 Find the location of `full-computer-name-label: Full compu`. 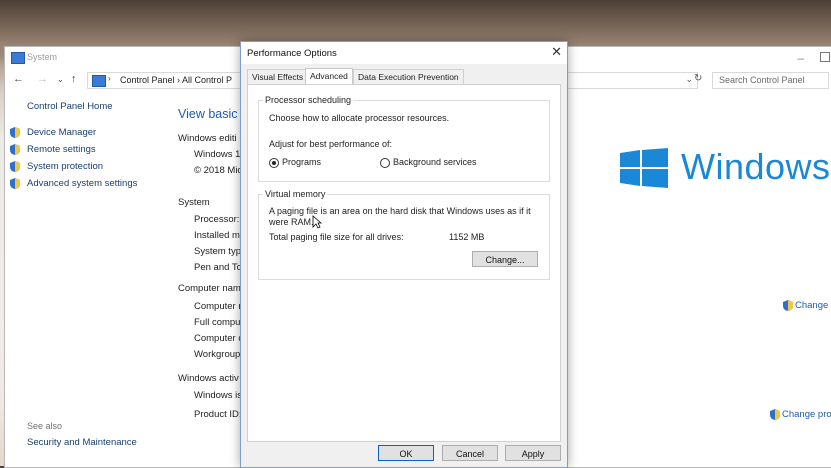

full-computer-name-label: Full compu is located at coordinates (217, 322).